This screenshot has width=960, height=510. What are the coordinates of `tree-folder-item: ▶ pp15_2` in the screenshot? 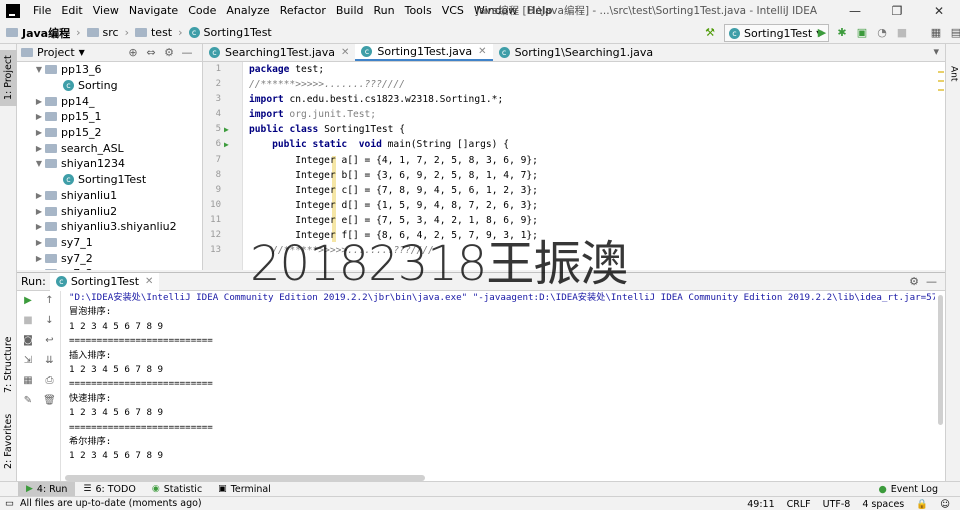 It's located at (109, 133).